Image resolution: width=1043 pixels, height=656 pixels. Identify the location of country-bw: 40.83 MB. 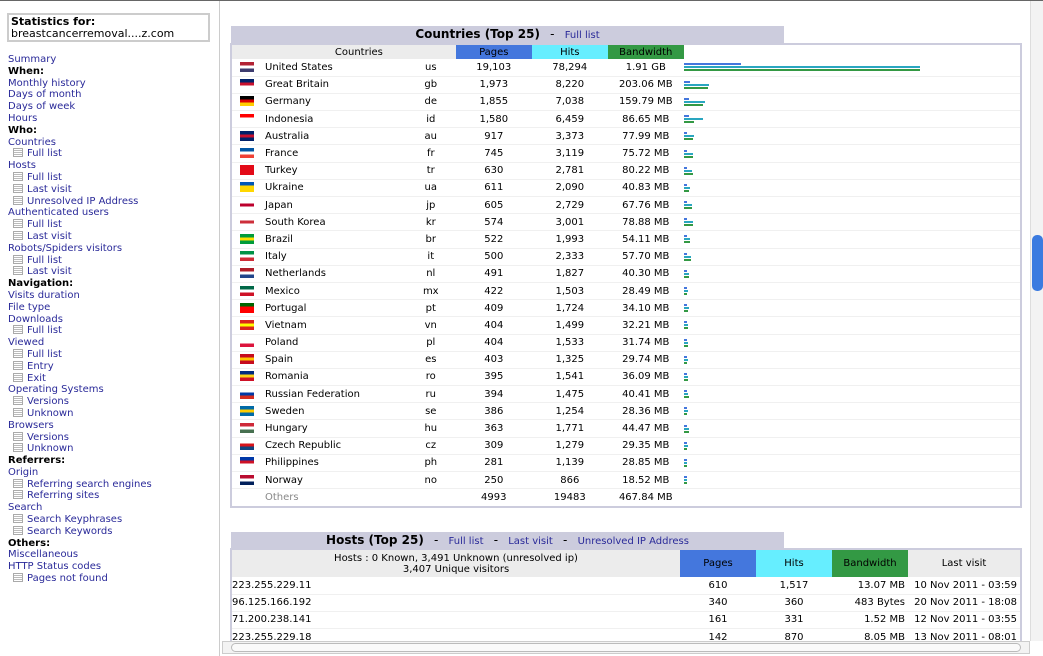
(645, 188).